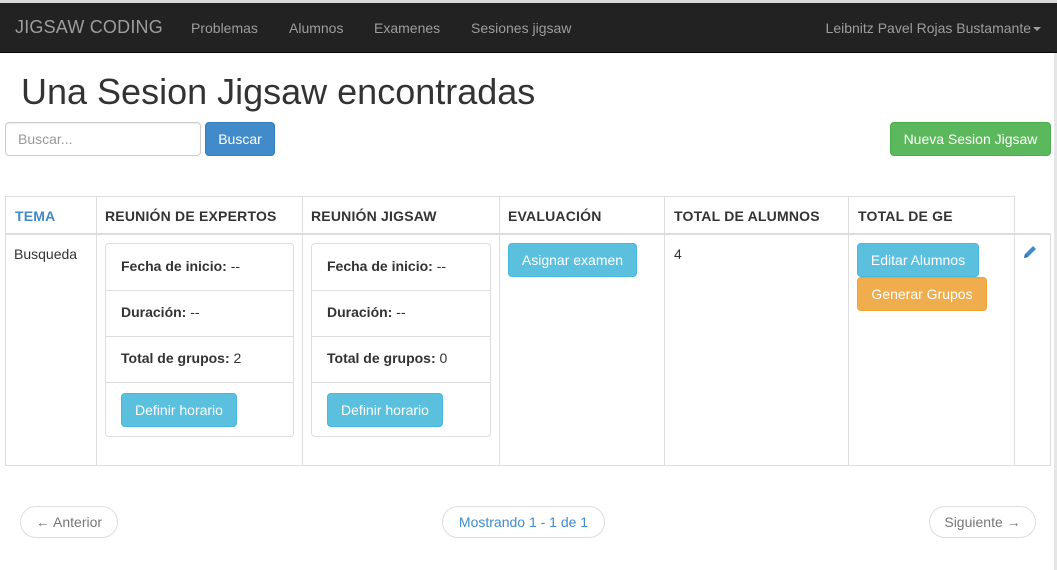 This screenshot has width=1057, height=570. Describe the element at coordinates (69, 522) in the screenshot. I see `previous-page-button: ← Anterior` at that location.